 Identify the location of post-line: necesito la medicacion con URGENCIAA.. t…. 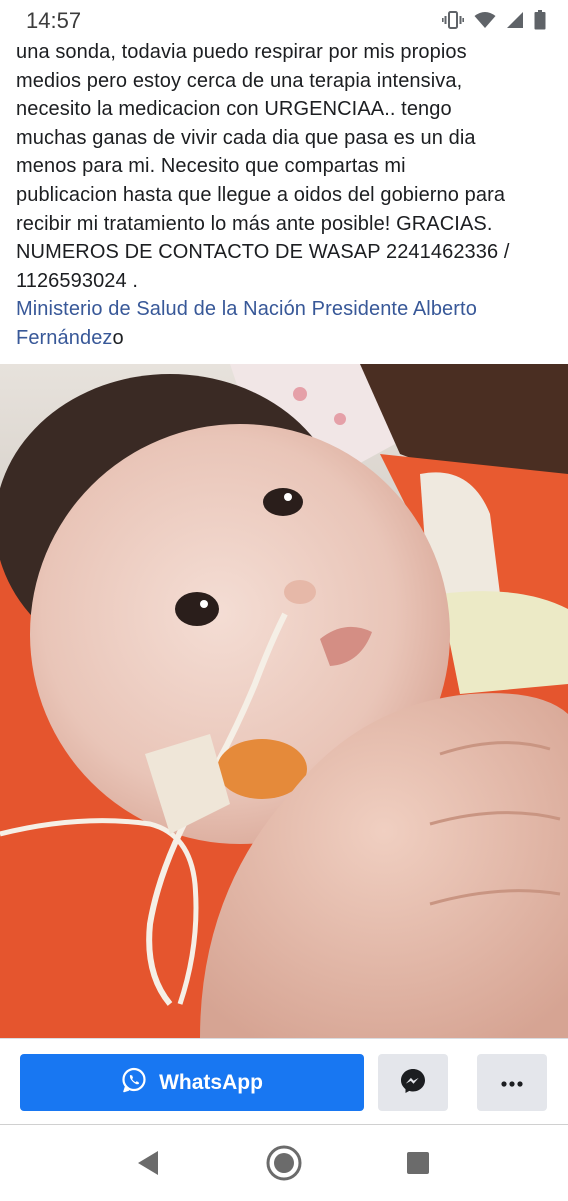
(234, 109).